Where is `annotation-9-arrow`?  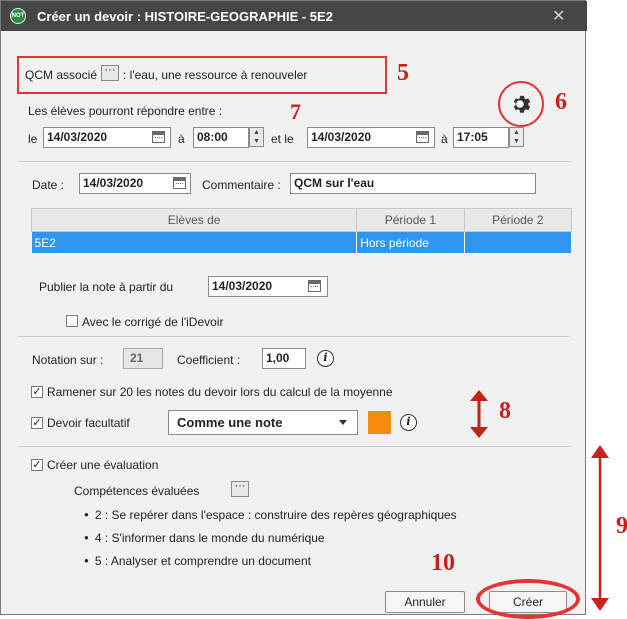 annotation-9-arrow is located at coordinates (600, 528).